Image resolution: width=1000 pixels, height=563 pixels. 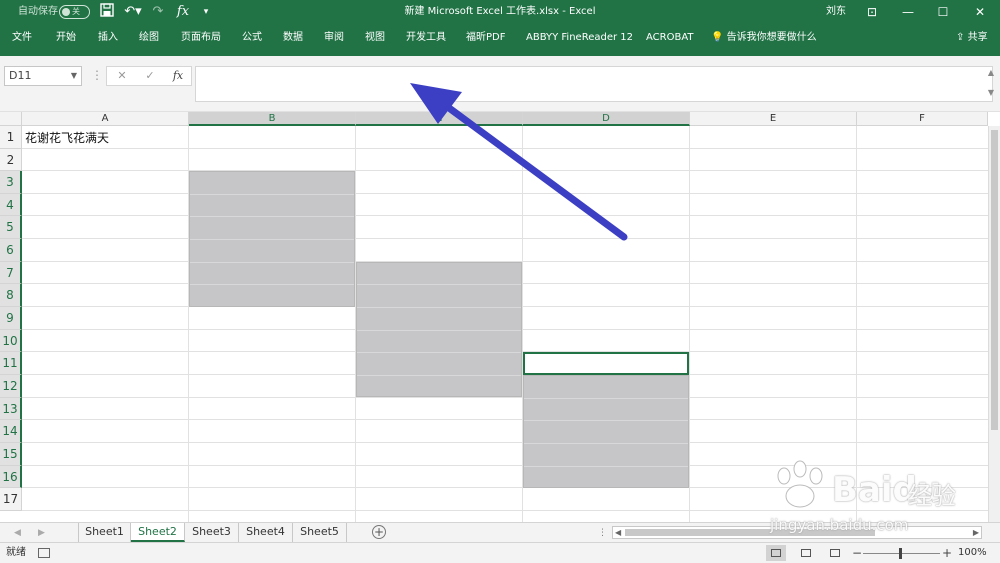 What do you see at coordinates (602, 533) in the screenshot?
I see `tab-options-icon: ⋮` at bounding box center [602, 533].